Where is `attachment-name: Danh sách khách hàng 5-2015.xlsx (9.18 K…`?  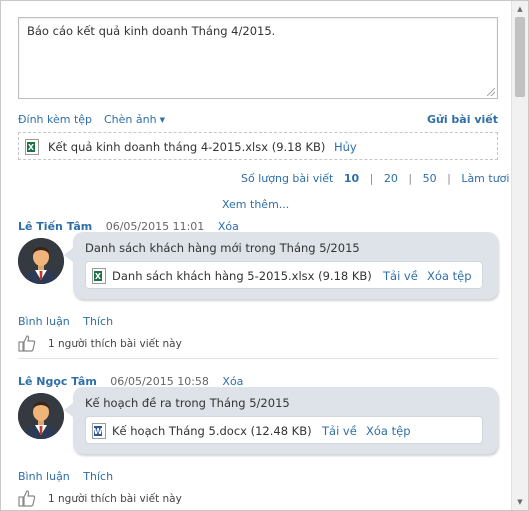
attachment-name: Danh sách khách hàng 5-2015.xlsx (9.18 K… is located at coordinates (242, 276).